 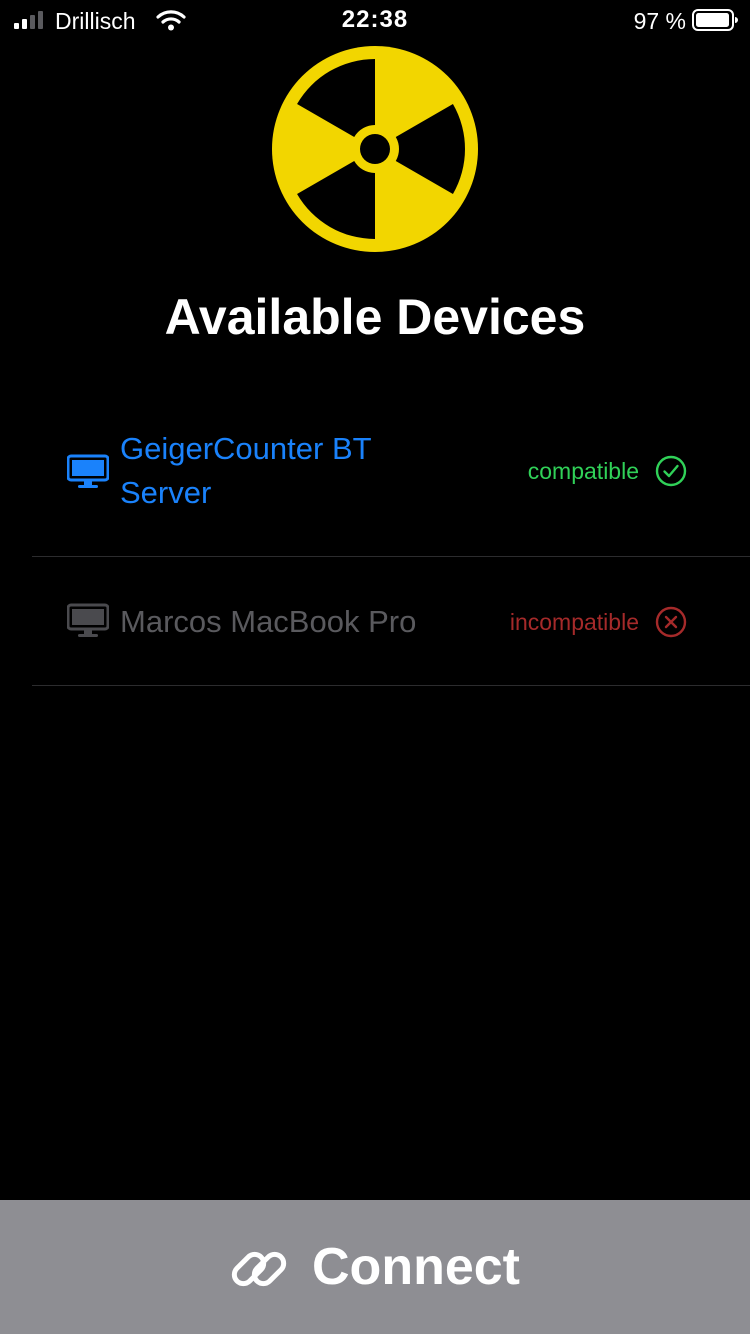 What do you see at coordinates (268, 621) in the screenshot?
I see `device-name: Marcos MacBook Pro` at bounding box center [268, 621].